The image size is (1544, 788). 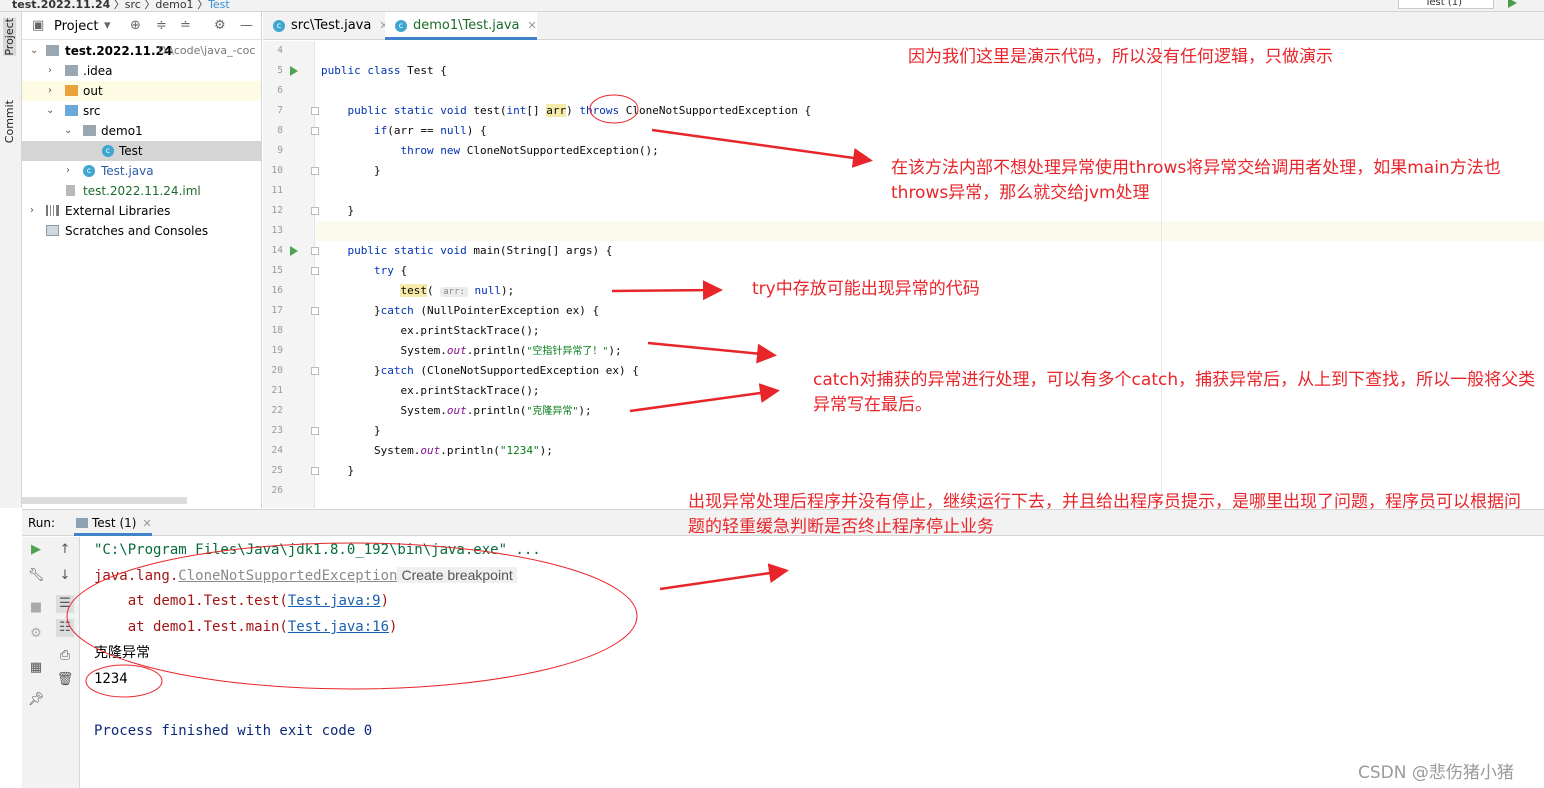 What do you see at coordinates (191, 627) in the screenshot?
I see `stack-frame-text: at demo1.Test.main(` at bounding box center [191, 627].